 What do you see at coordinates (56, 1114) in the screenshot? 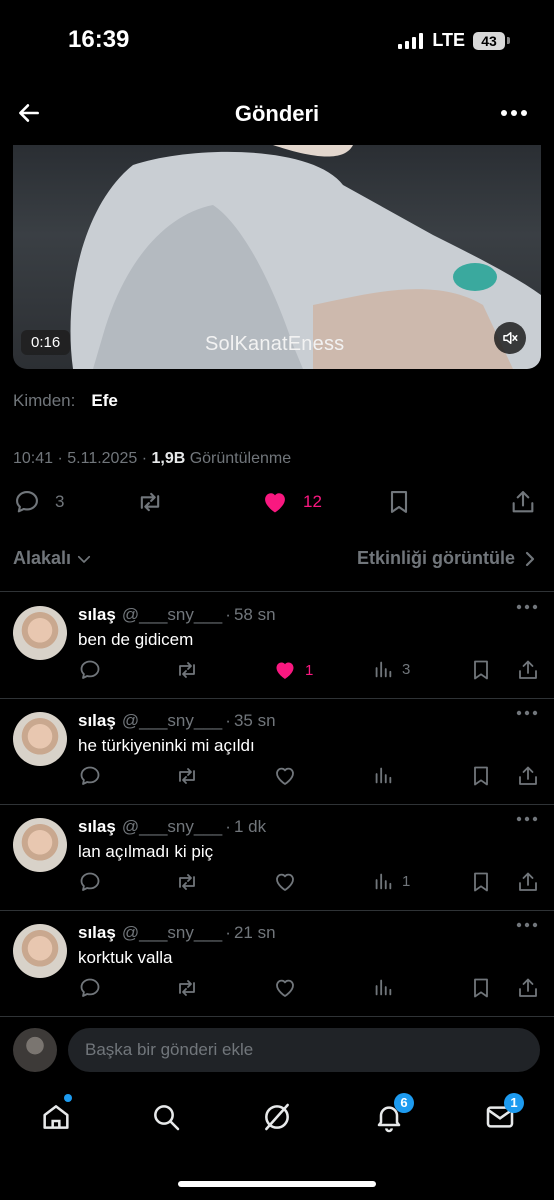
I see `tab-home` at bounding box center [56, 1114].